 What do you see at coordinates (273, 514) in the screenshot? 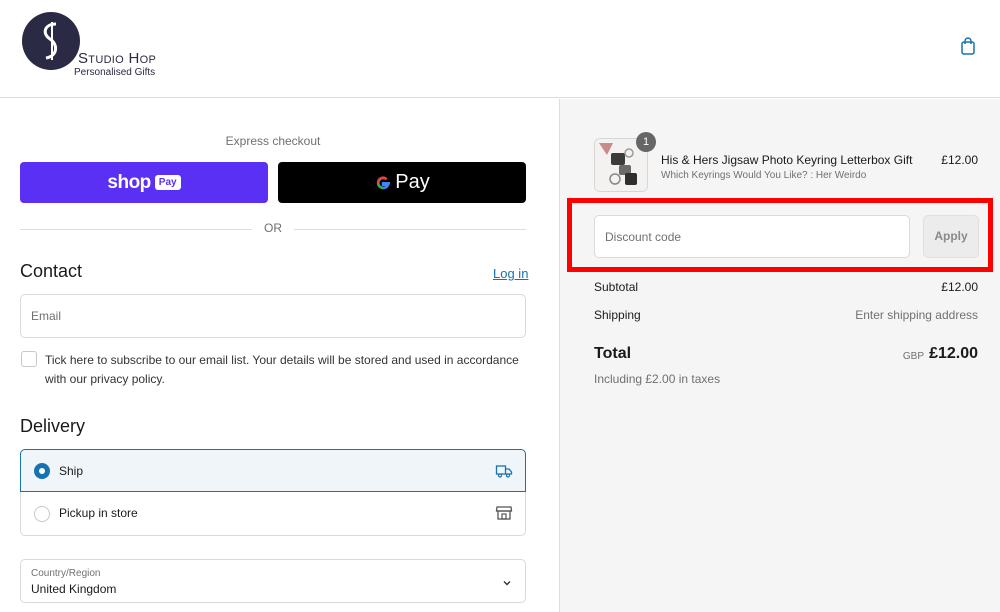
I see `delivery-option-pickup: Pickup in store` at bounding box center [273, 514].